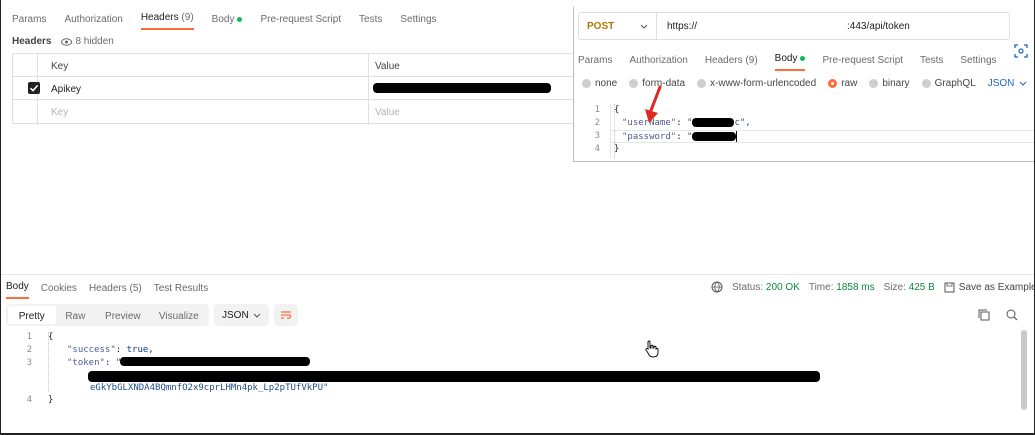 The width and height of the screenshot is (1035, 435). I want to click on headers-section-label: Headers, so click(32, 41).